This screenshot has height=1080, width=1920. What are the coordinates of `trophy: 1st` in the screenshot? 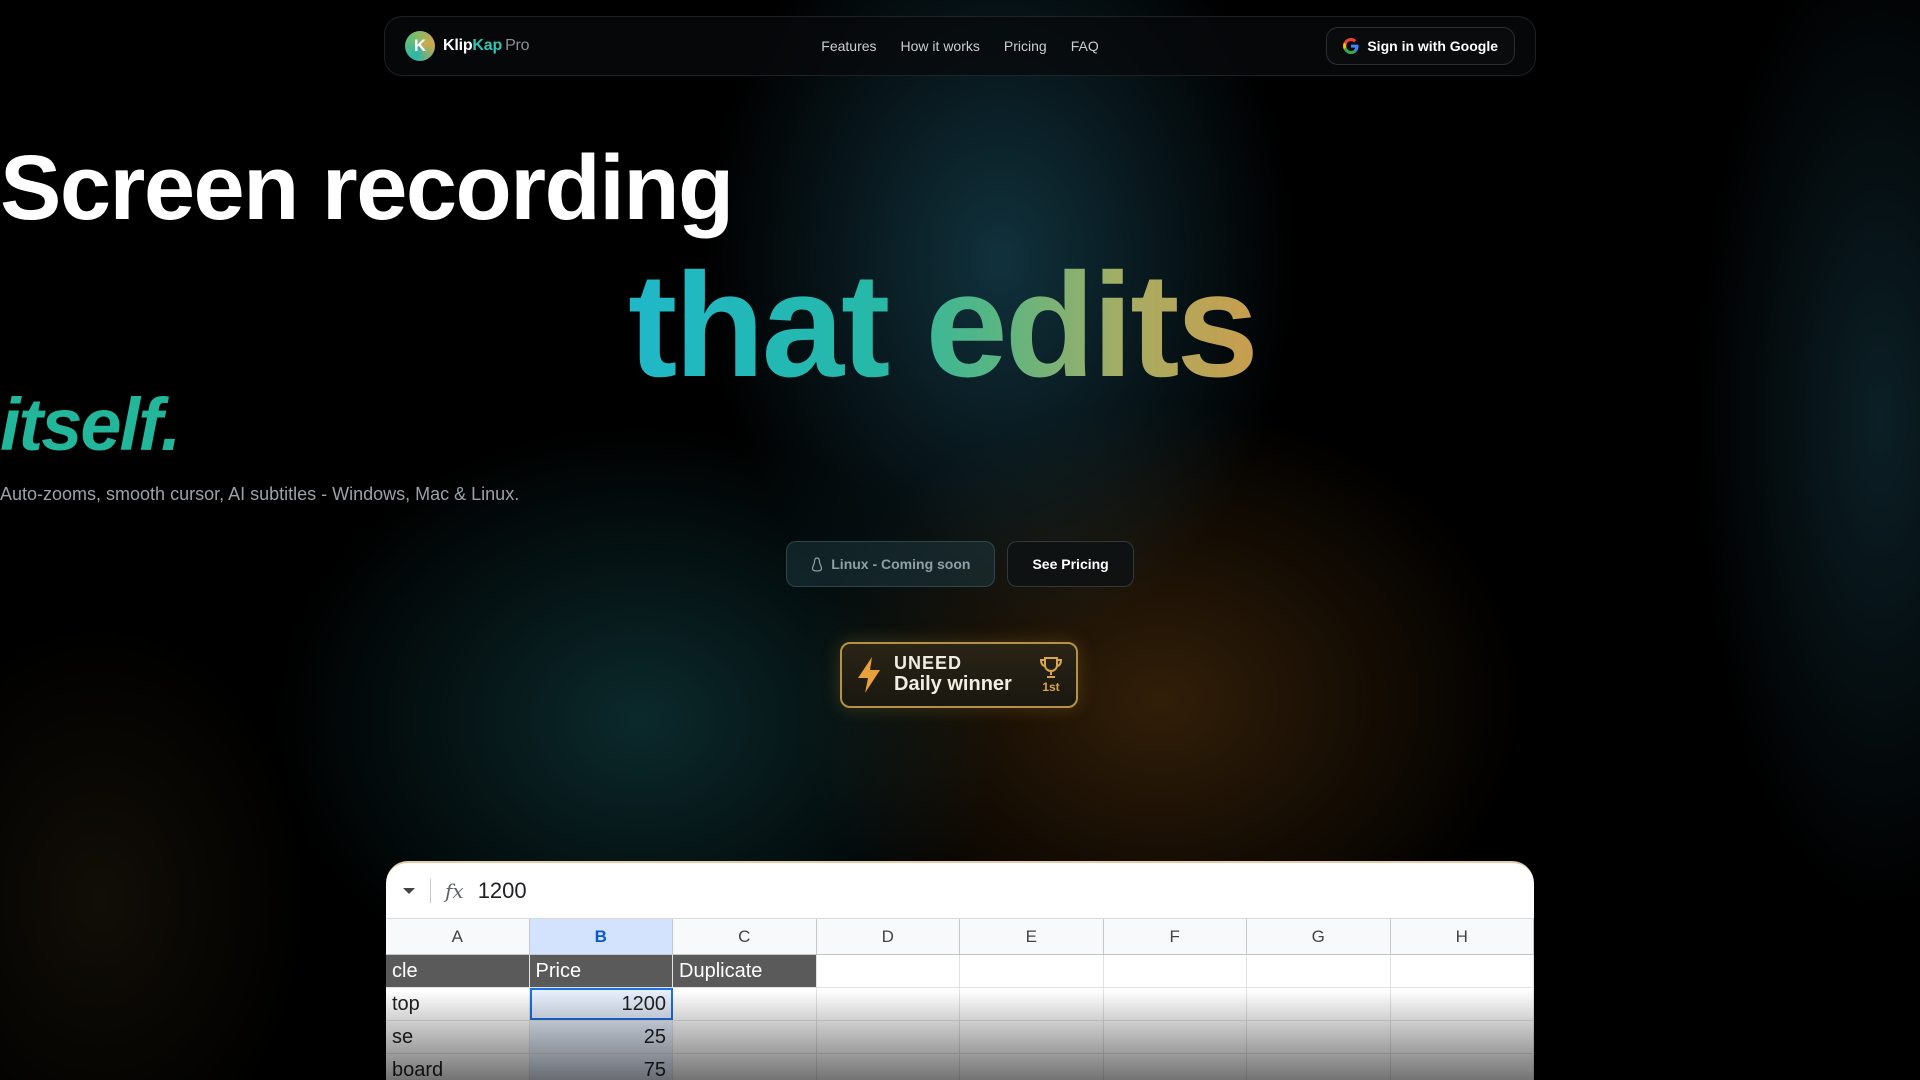 It's located at (1051, 675).